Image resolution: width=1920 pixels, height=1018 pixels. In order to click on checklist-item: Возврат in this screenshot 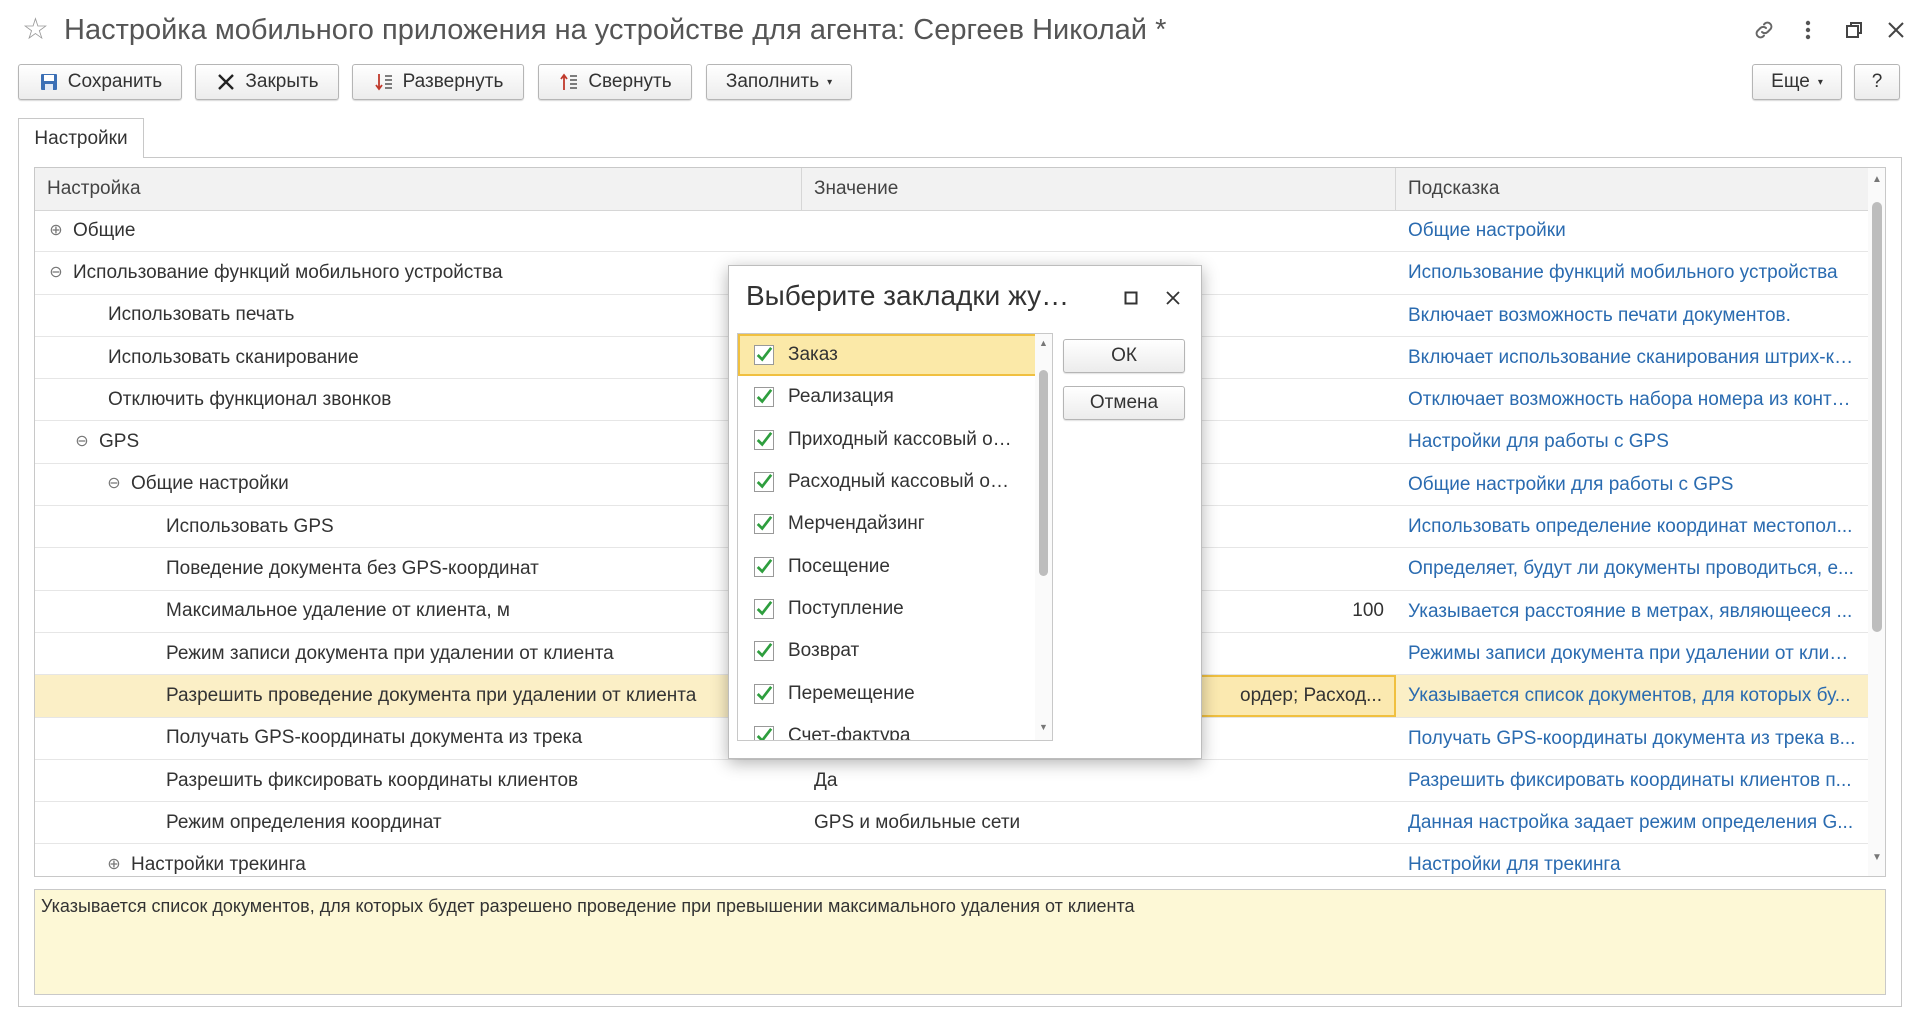, I will do `click(895, 651)`.